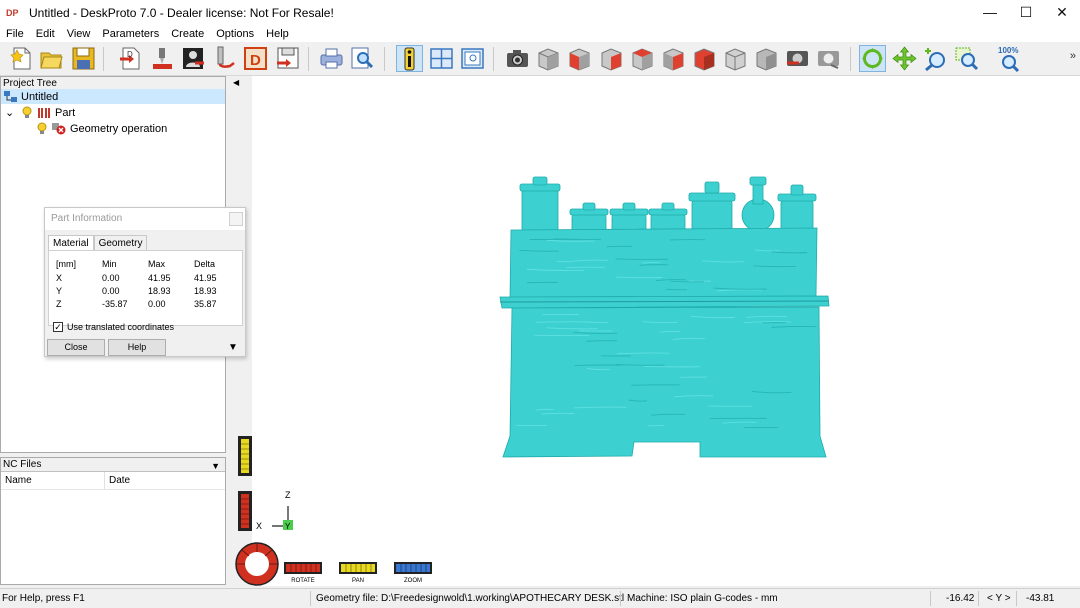  I want to click on view-cube-7-icon, so click(735, 58).